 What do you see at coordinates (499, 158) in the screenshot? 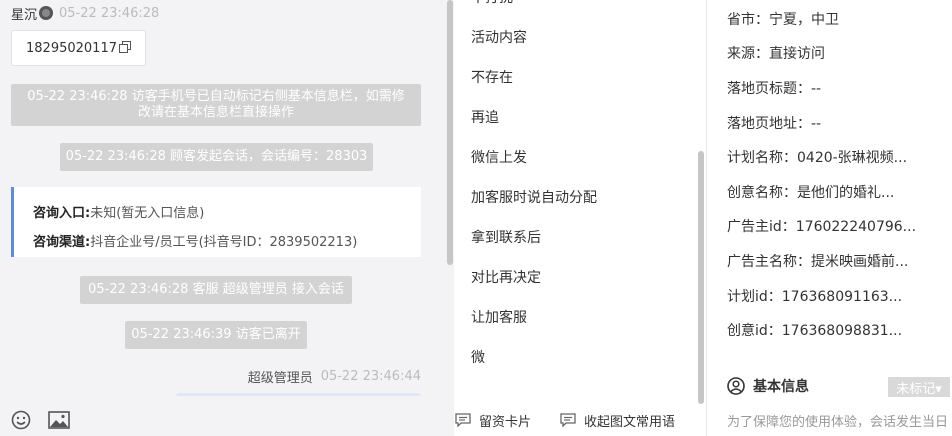
I see `quick-reply-item: 微信上发` at bounding box center [499, 158].